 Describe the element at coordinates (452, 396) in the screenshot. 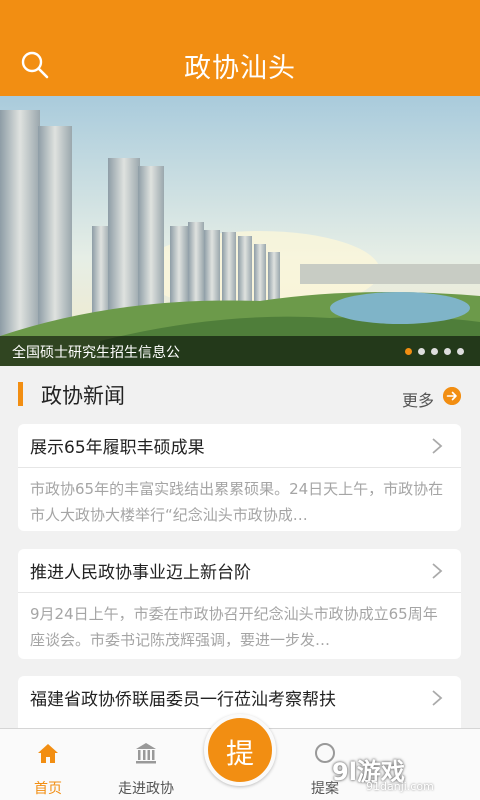

I see `arrow-right-icon` at that location.